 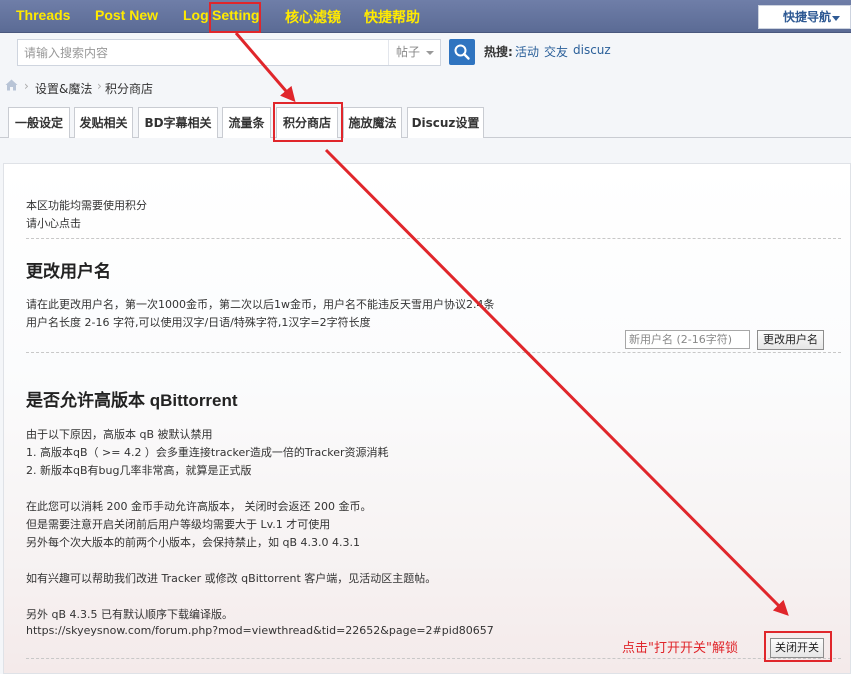 What do you see at coordinates (196, 15) in the screenshot?
I see `nav-log: Log` at bounding box center [196, 15].